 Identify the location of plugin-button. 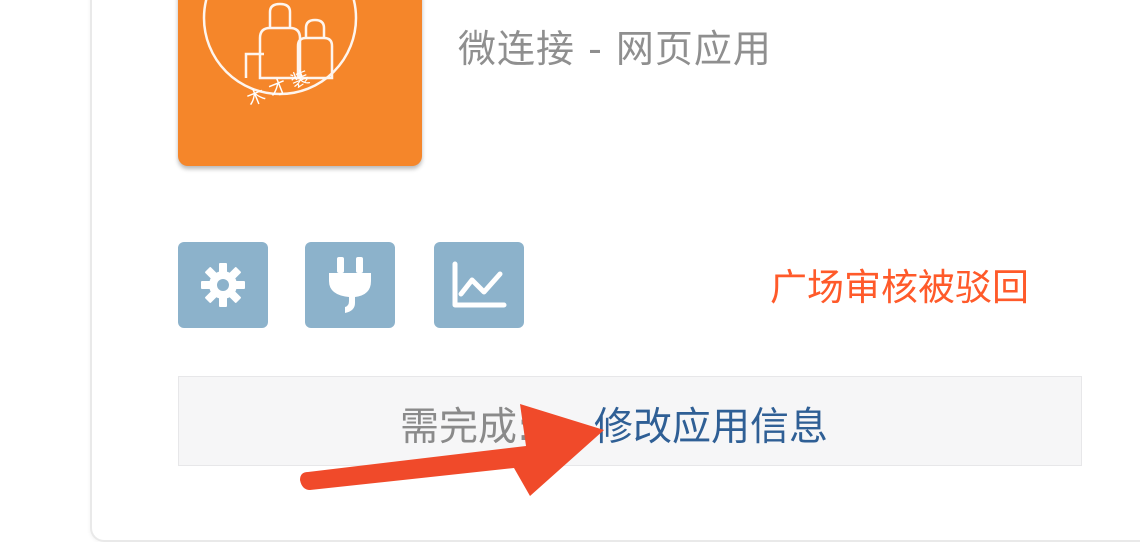
(350, 285).